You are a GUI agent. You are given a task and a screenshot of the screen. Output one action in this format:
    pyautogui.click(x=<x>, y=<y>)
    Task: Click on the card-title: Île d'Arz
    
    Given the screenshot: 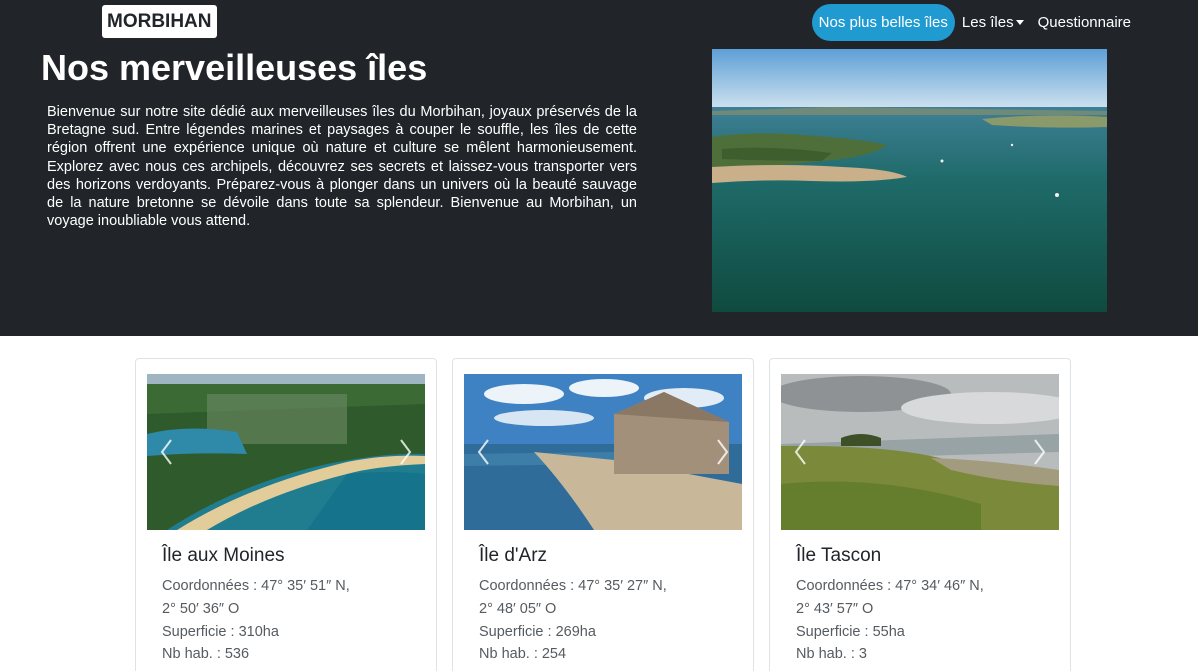 What is the action you would take?
    pyautogui.click(x=513, y=555)
    